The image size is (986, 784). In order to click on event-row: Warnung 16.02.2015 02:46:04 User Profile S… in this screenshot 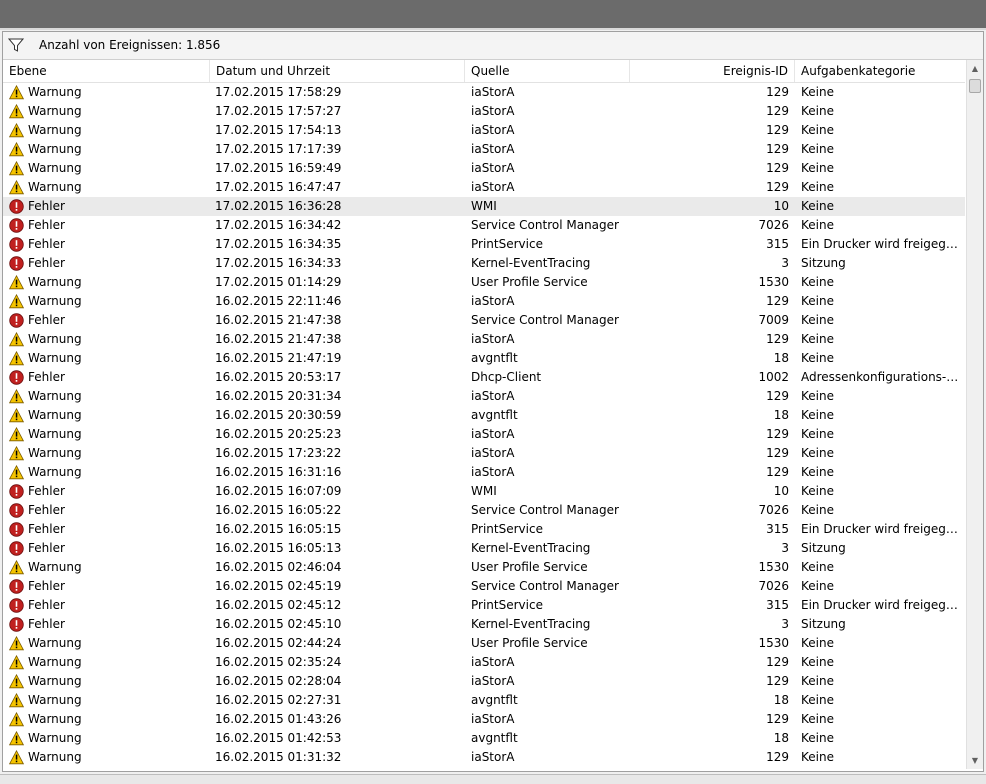, I will do `click(484, 567)`.